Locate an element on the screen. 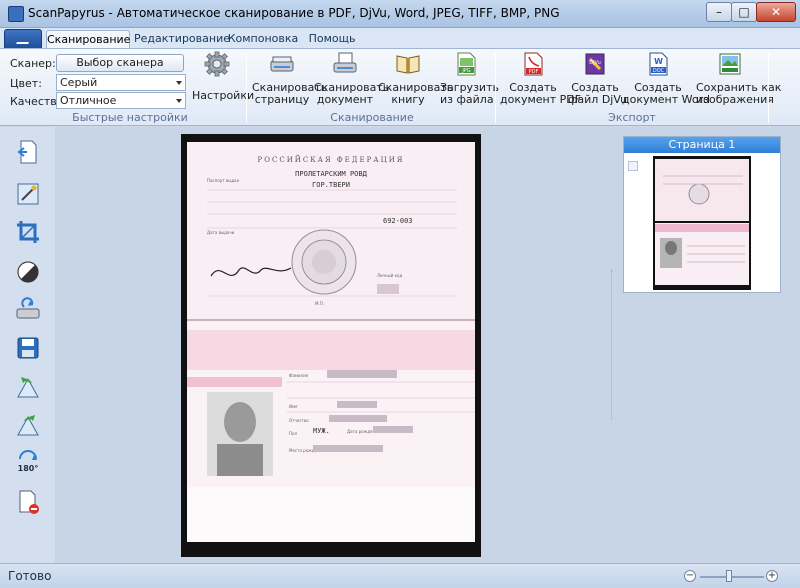 The image size is (800, 588). load-file-label-2: из файла is located at coordinates (467, 99).